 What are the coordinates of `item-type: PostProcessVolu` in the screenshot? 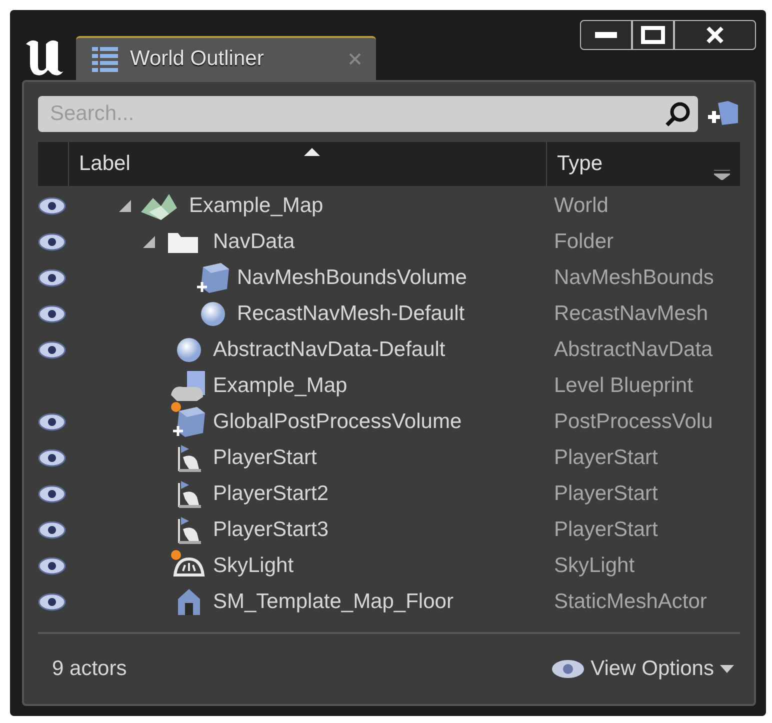 It's located at (633, 422).